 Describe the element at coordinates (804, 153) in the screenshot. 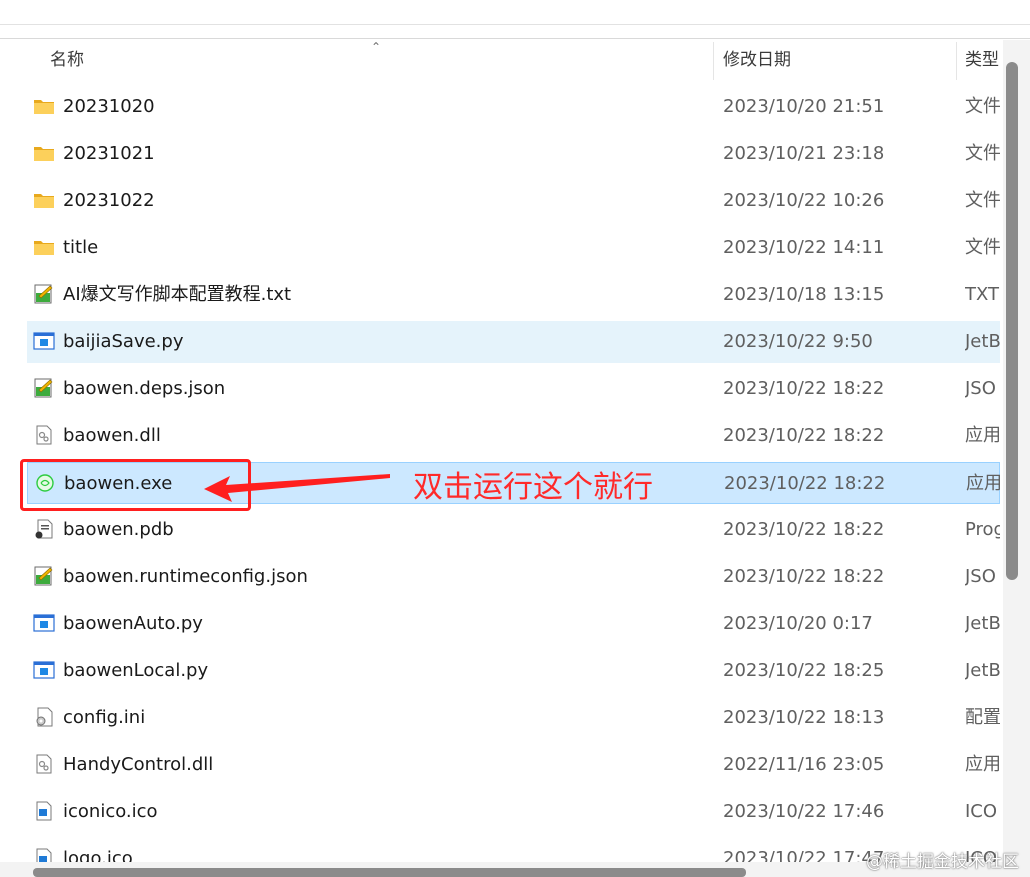

I see `file-modified-date: 2023/10/21 23:18` at that location.